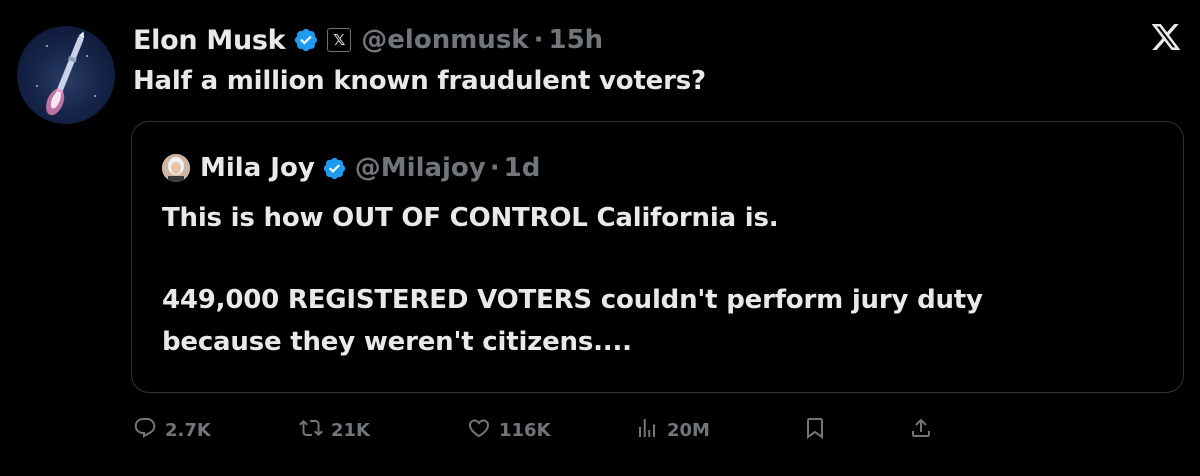  I want to click on like-count: 116K, so click(525, 430).